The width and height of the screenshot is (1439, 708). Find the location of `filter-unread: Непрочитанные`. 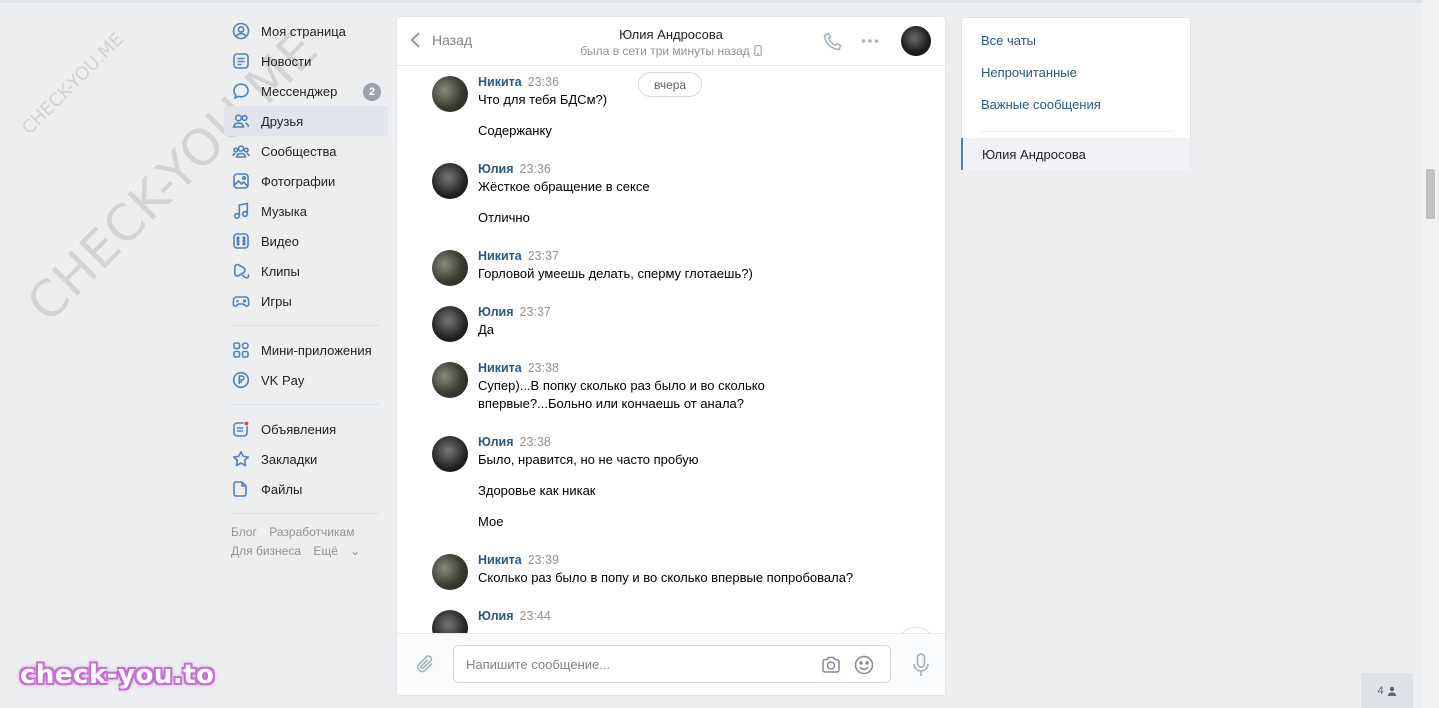

filter-unread: Непрочитанные is located at coordinates (1076, 72).